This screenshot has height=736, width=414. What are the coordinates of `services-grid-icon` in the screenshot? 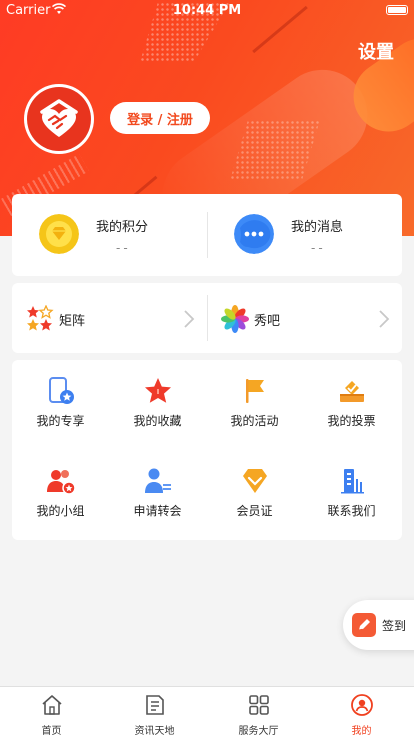 It's located at (259, 705).